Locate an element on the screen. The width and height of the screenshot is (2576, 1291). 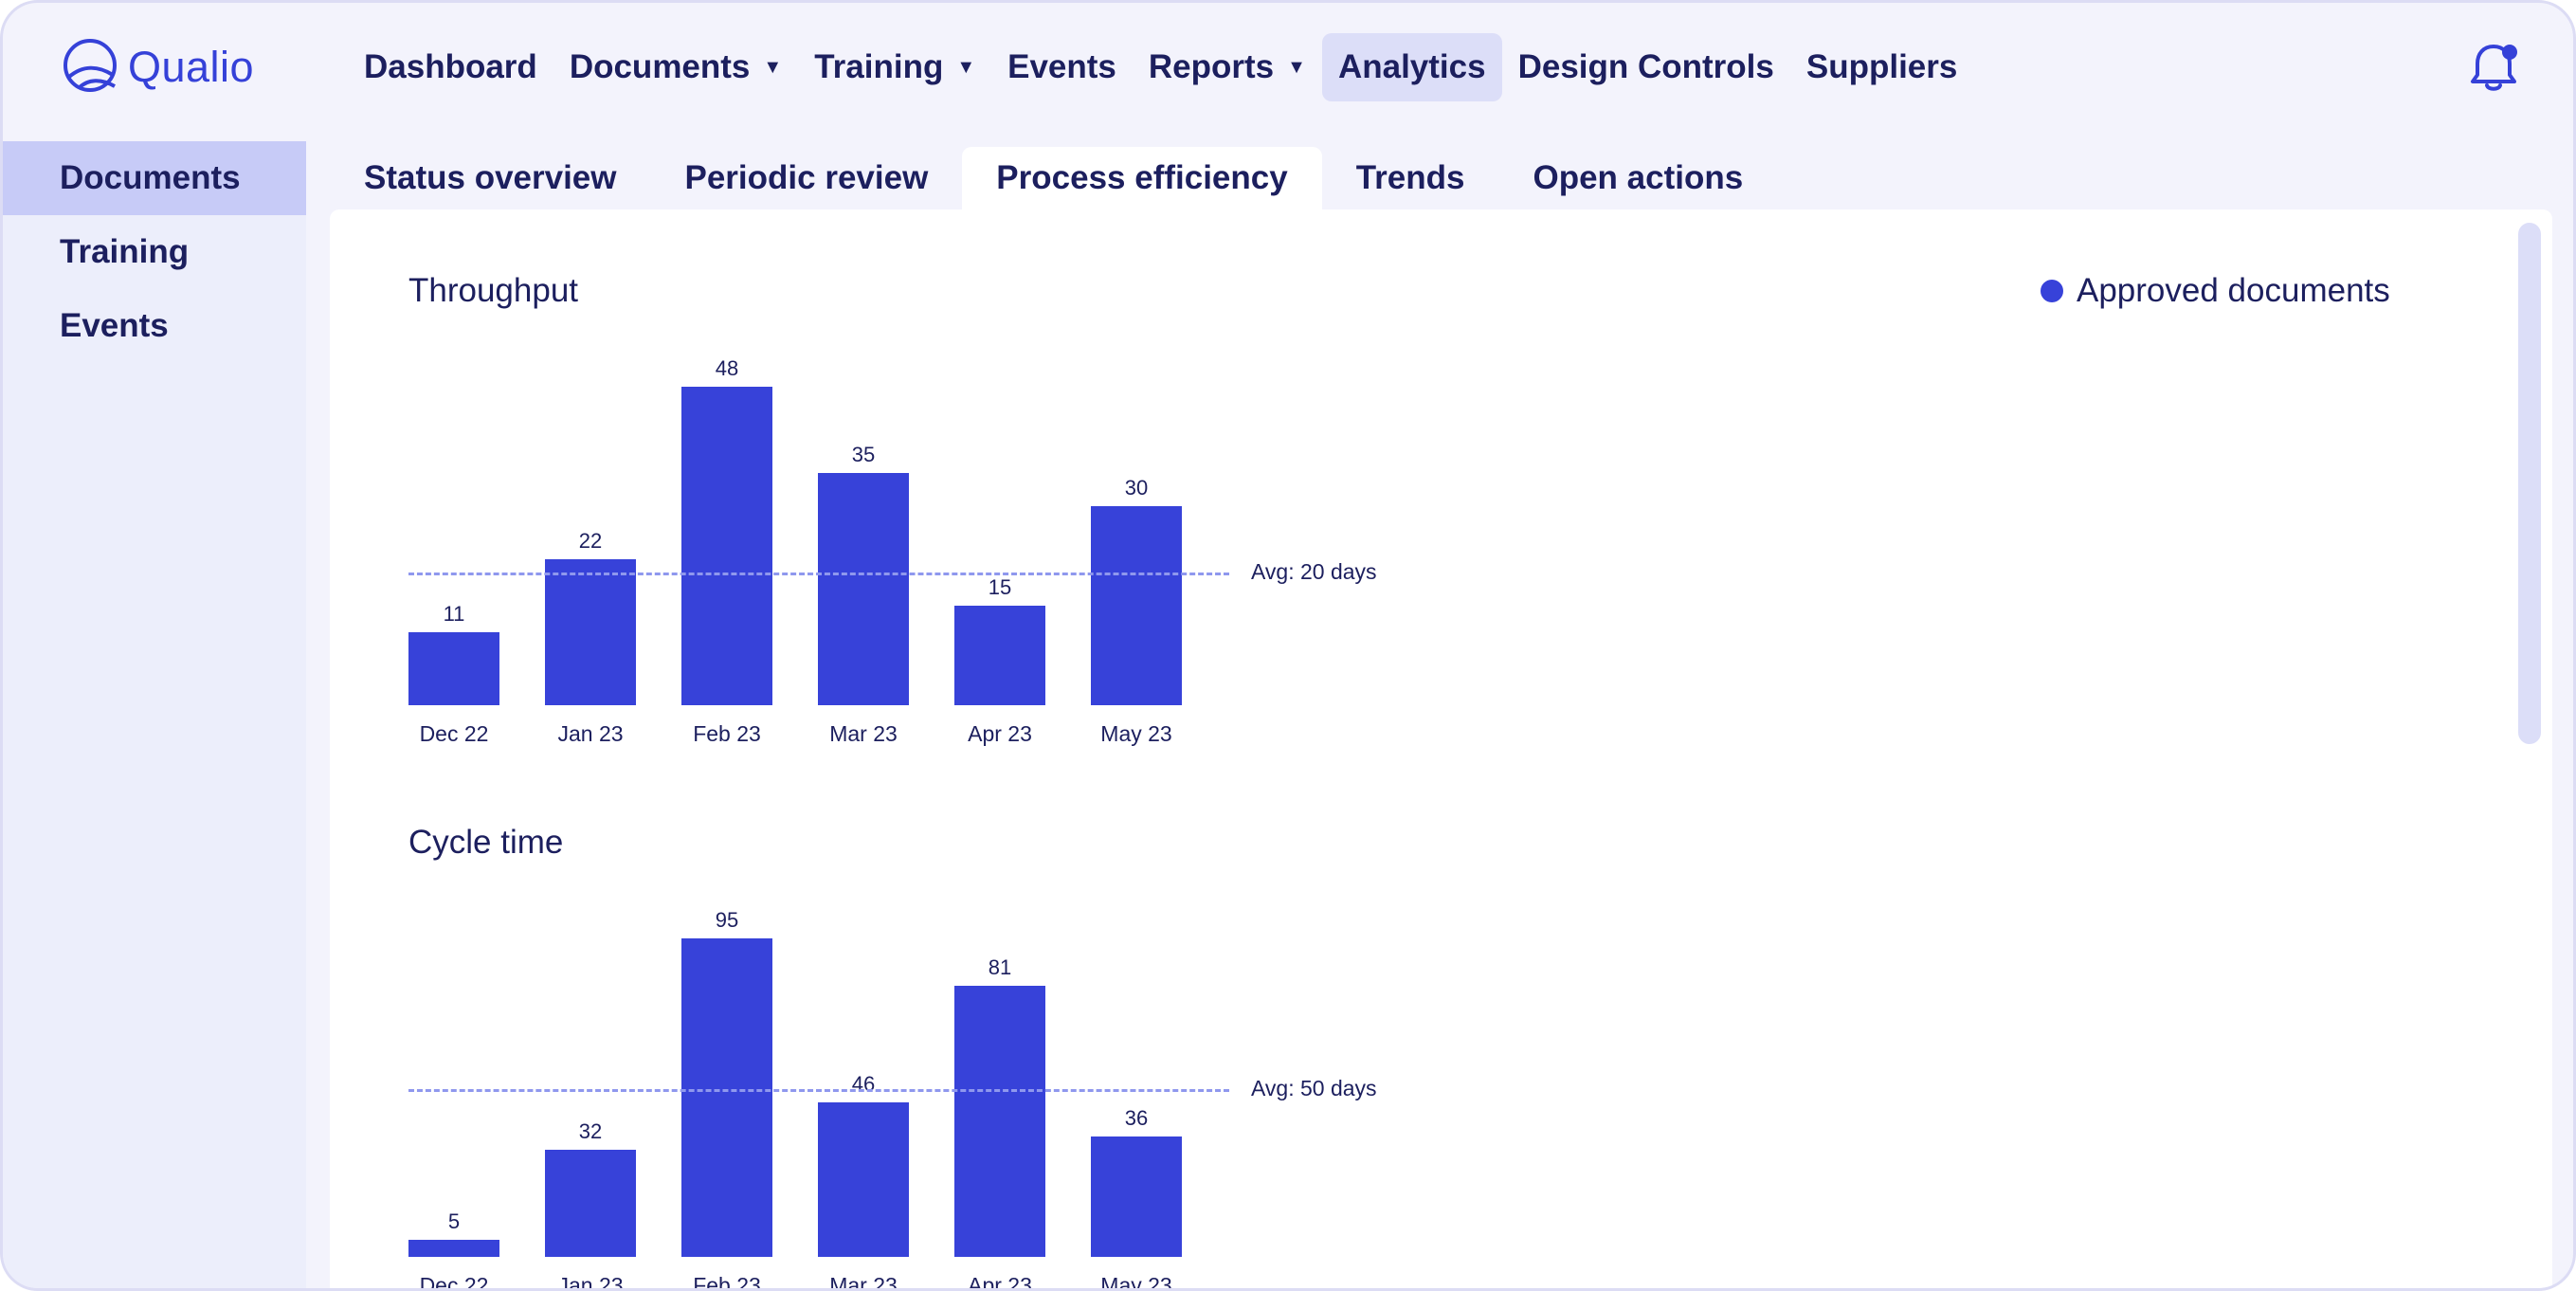
bar-value-label: 81 is located at coordinates (1000, 967).